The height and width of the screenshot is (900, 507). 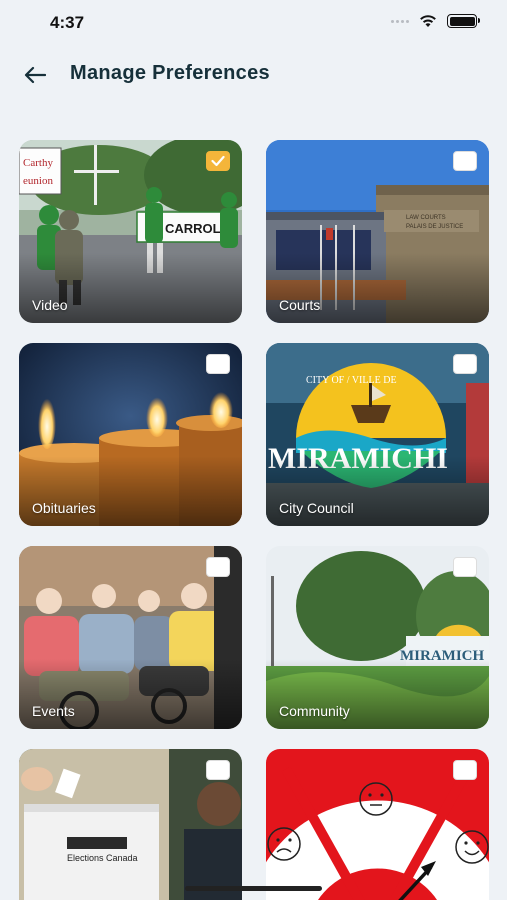 What do you see at coordinates (377, 231) in the screenshot?
I see `preference-card-courts: LAW COURTS PALAIS DE JUSTICE Courts` at bounding box center [377, 231].